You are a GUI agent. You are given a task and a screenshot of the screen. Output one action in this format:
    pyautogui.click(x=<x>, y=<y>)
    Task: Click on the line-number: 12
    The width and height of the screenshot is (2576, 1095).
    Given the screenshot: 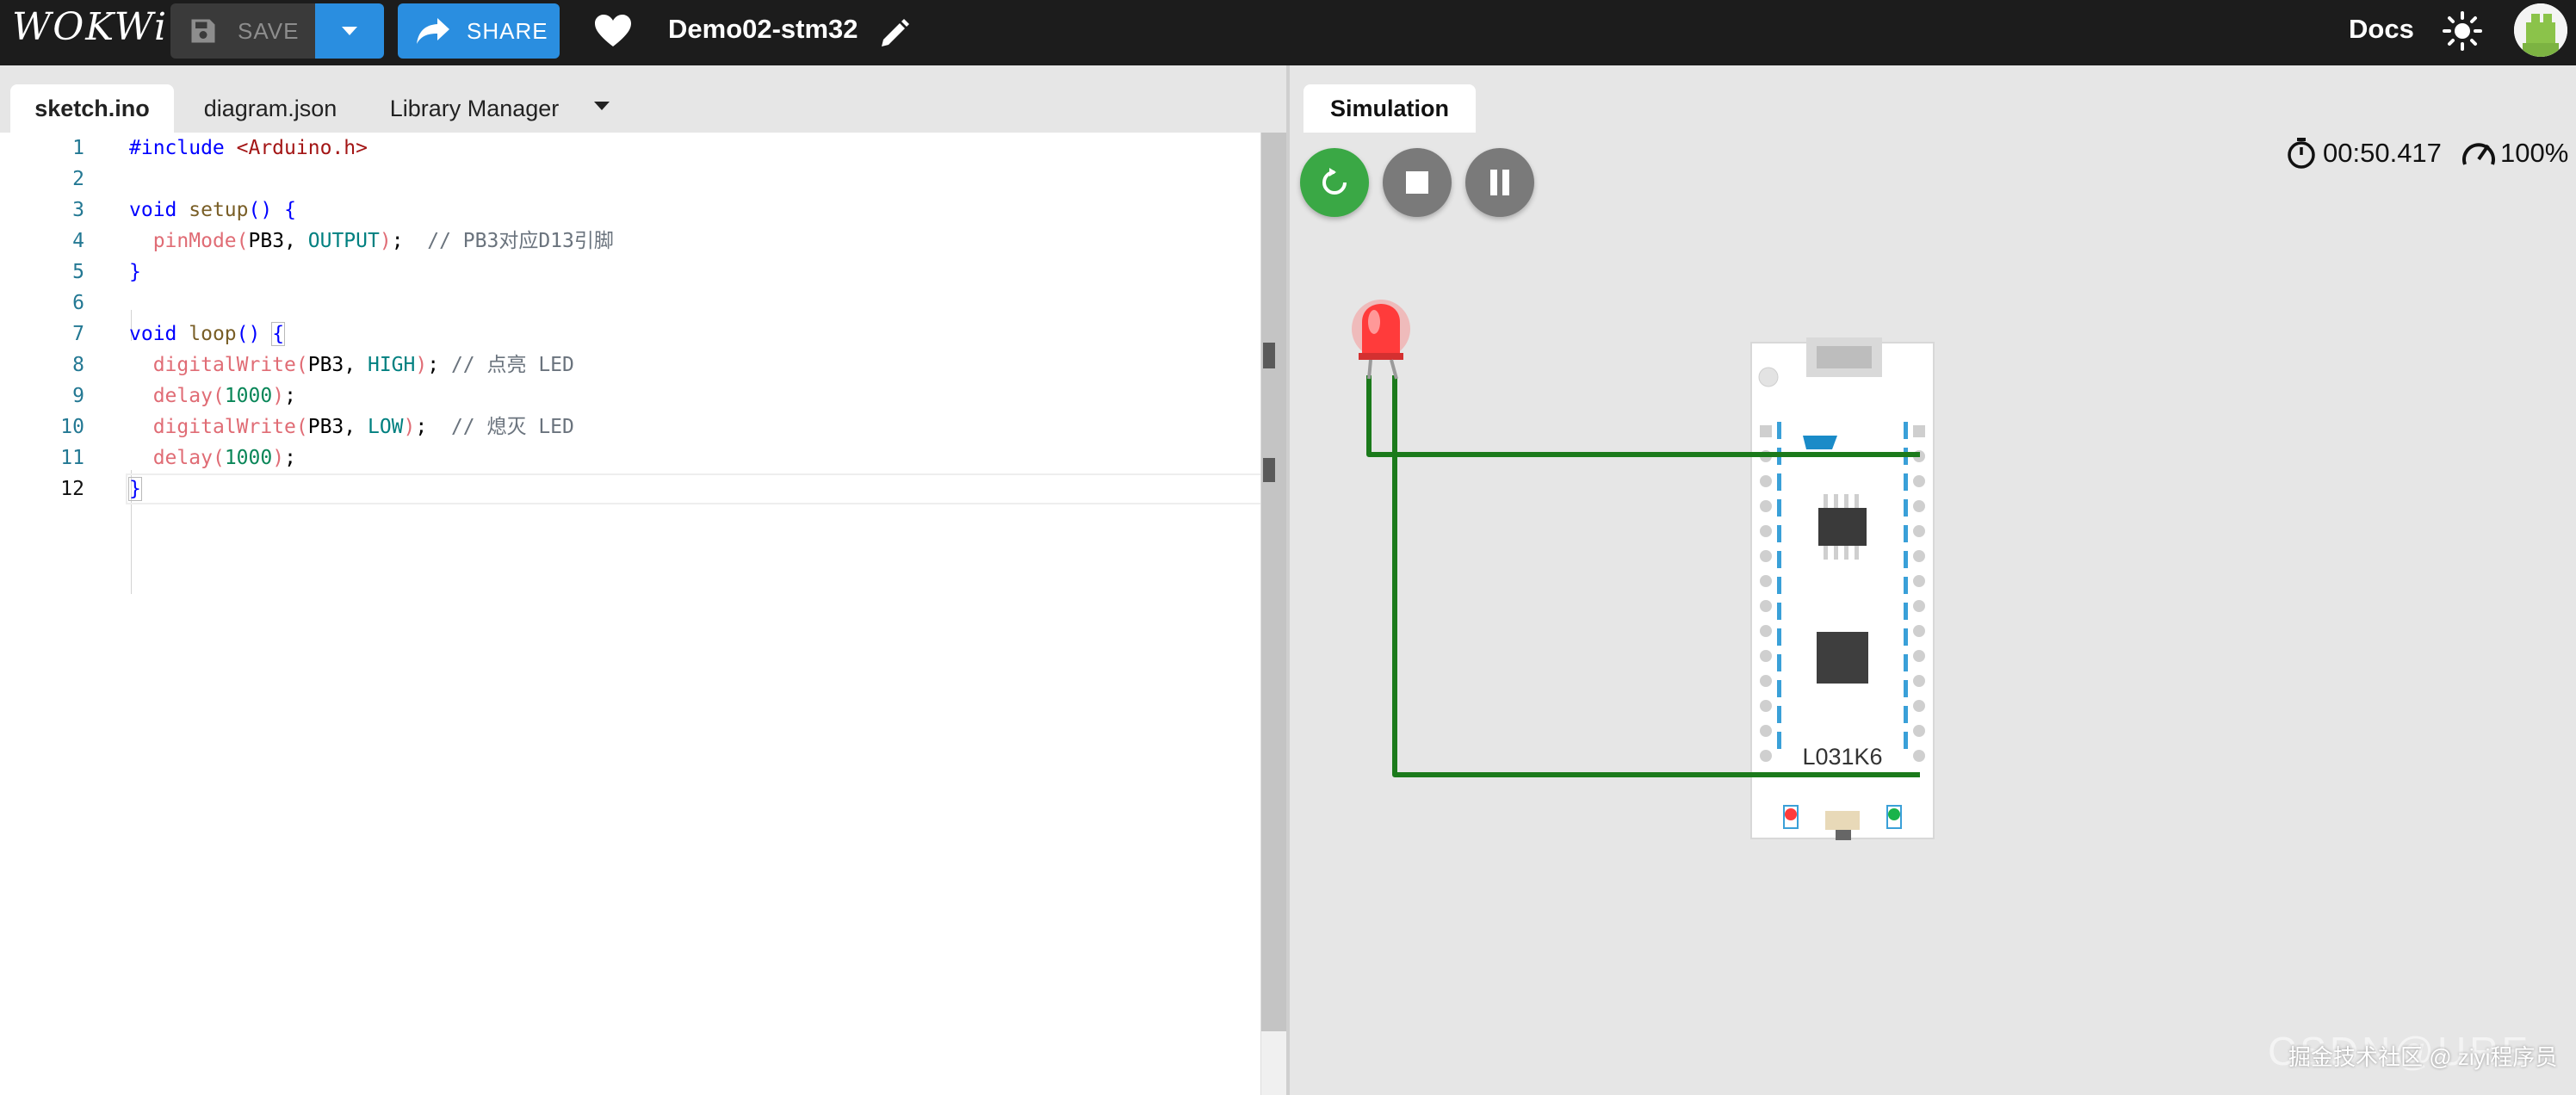 What is the action you would take?
    pyautogui.click(x=72, y=489)
    